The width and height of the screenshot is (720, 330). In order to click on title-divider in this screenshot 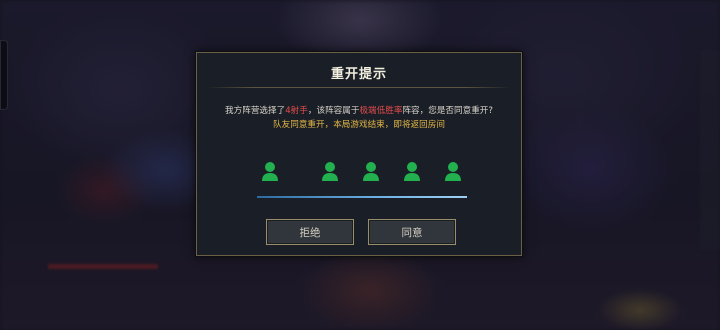, I will do `click(359, 87)`.